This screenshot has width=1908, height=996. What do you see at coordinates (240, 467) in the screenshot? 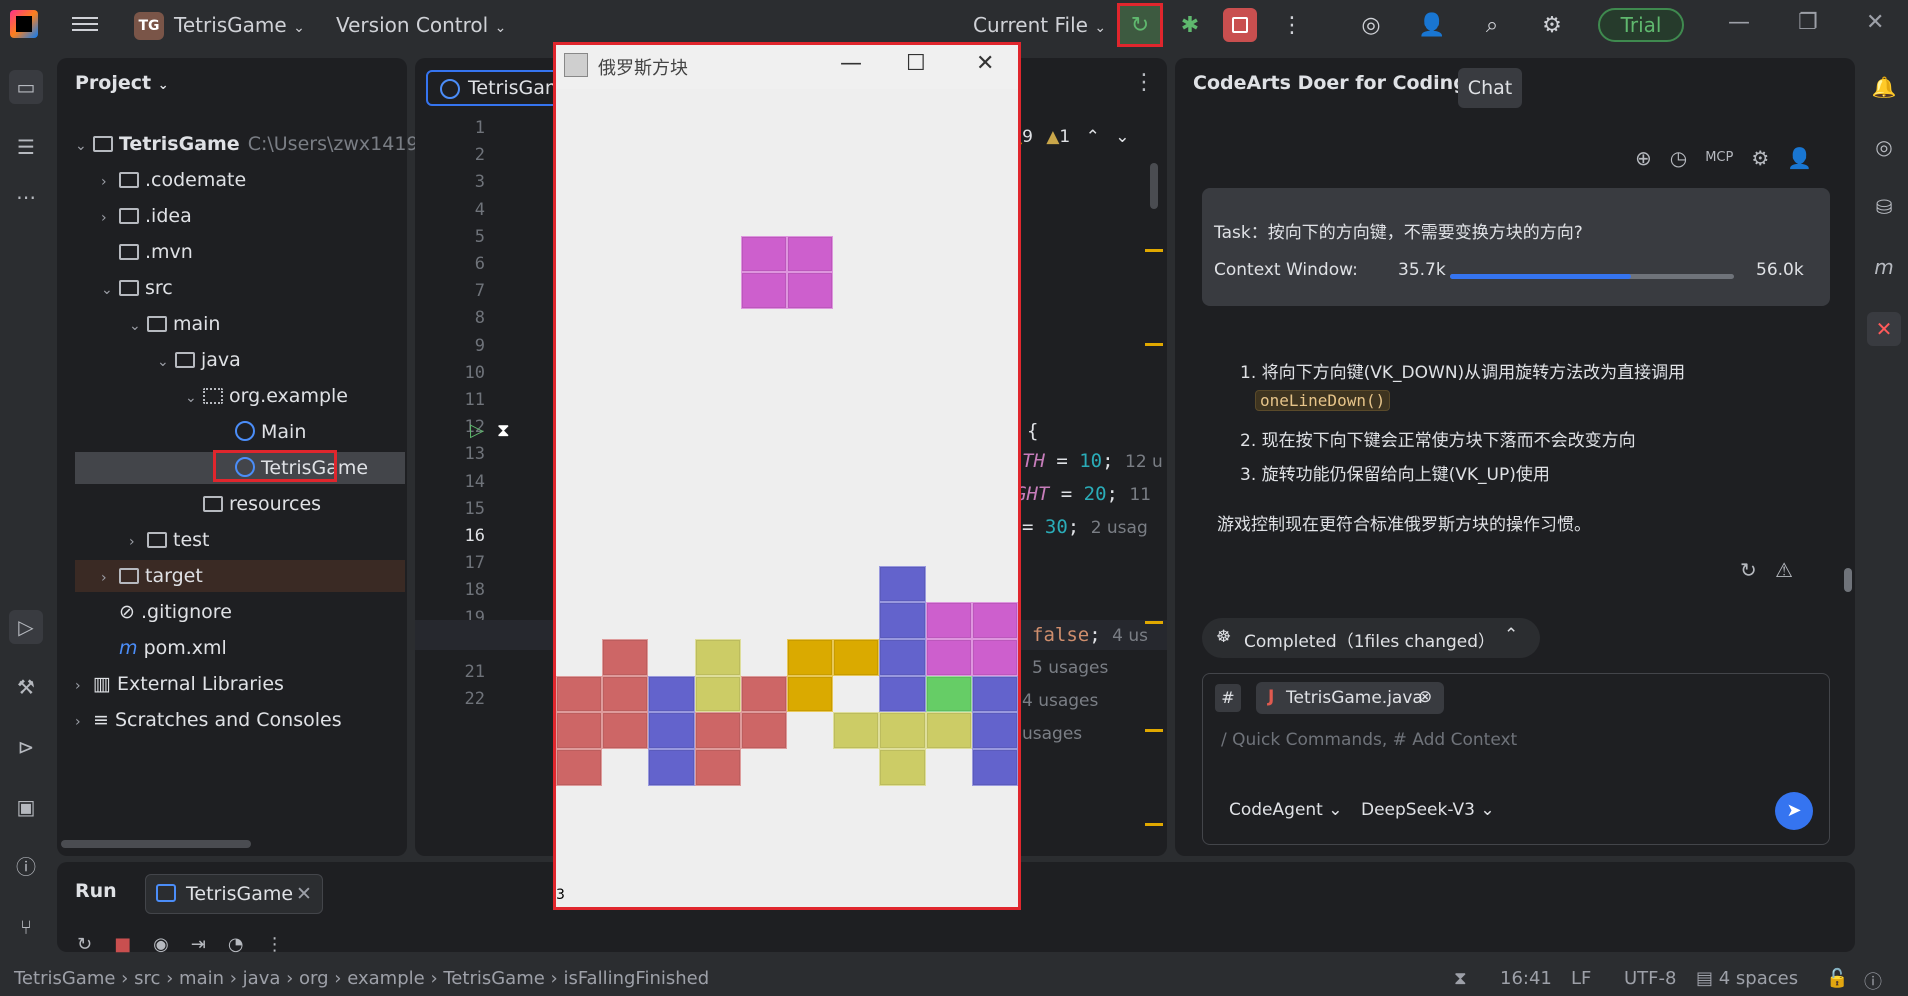
I see `tree-item: TetrisGame` at bounding box center [240, 467].